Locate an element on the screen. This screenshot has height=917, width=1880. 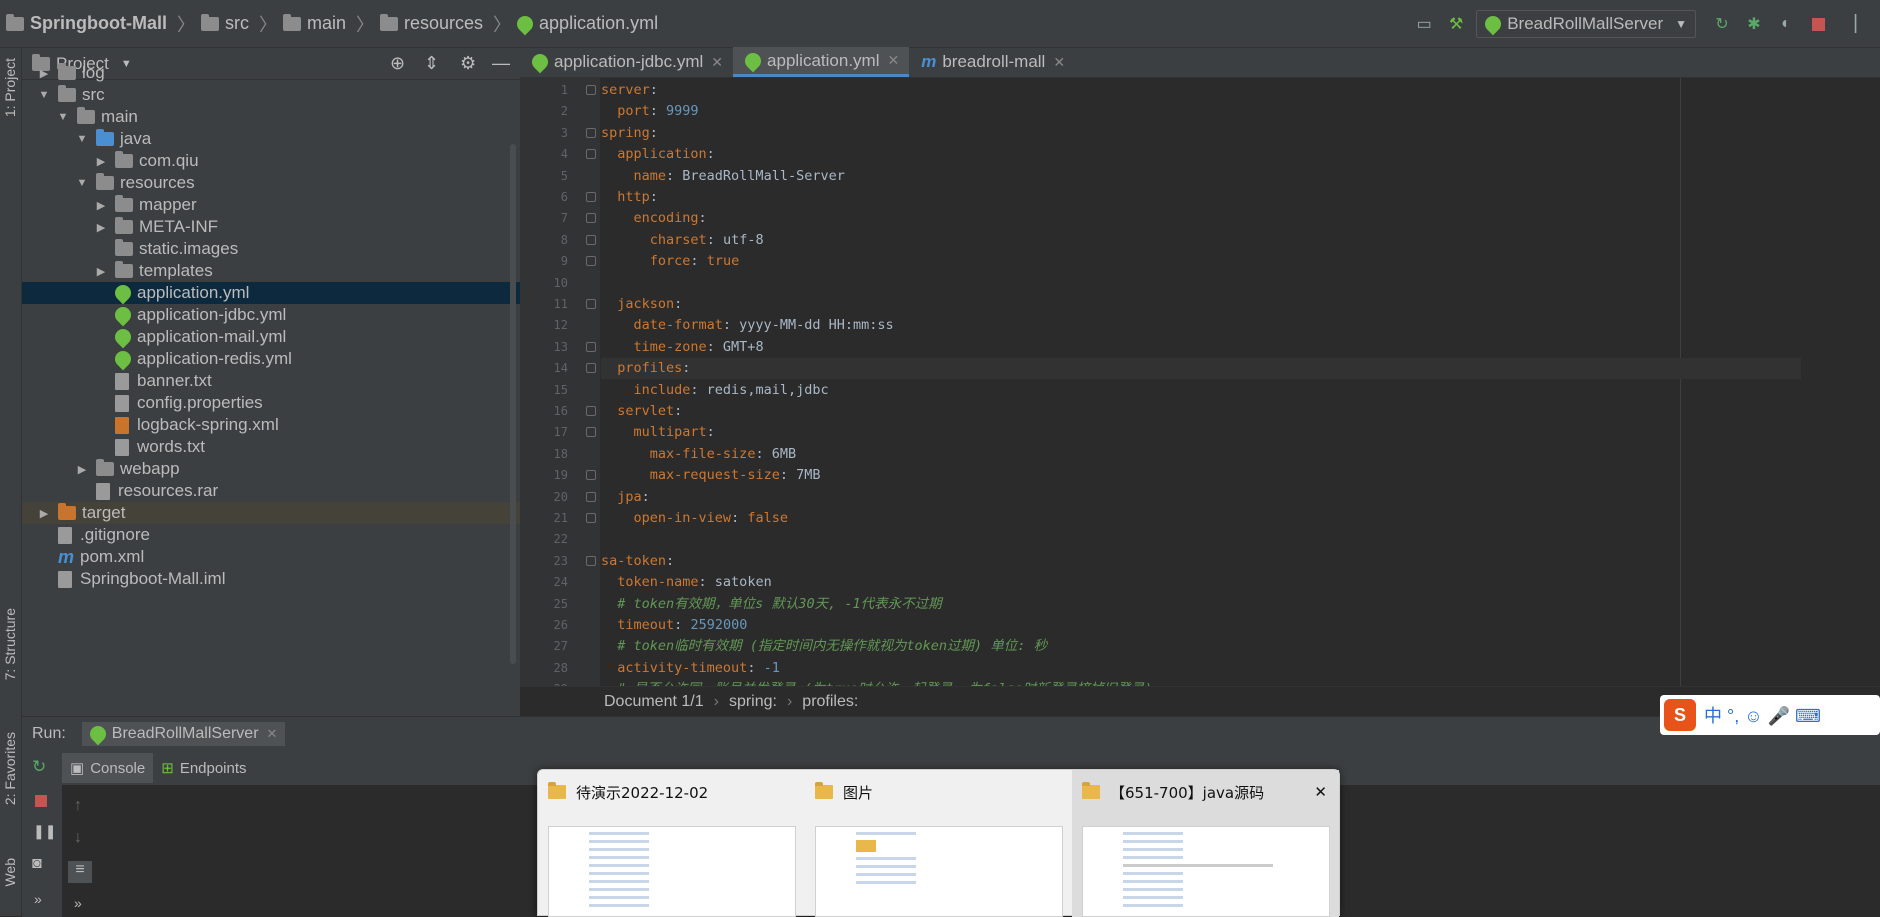
project-tool-tab: 1: Project is located at coordinates (10, 87).